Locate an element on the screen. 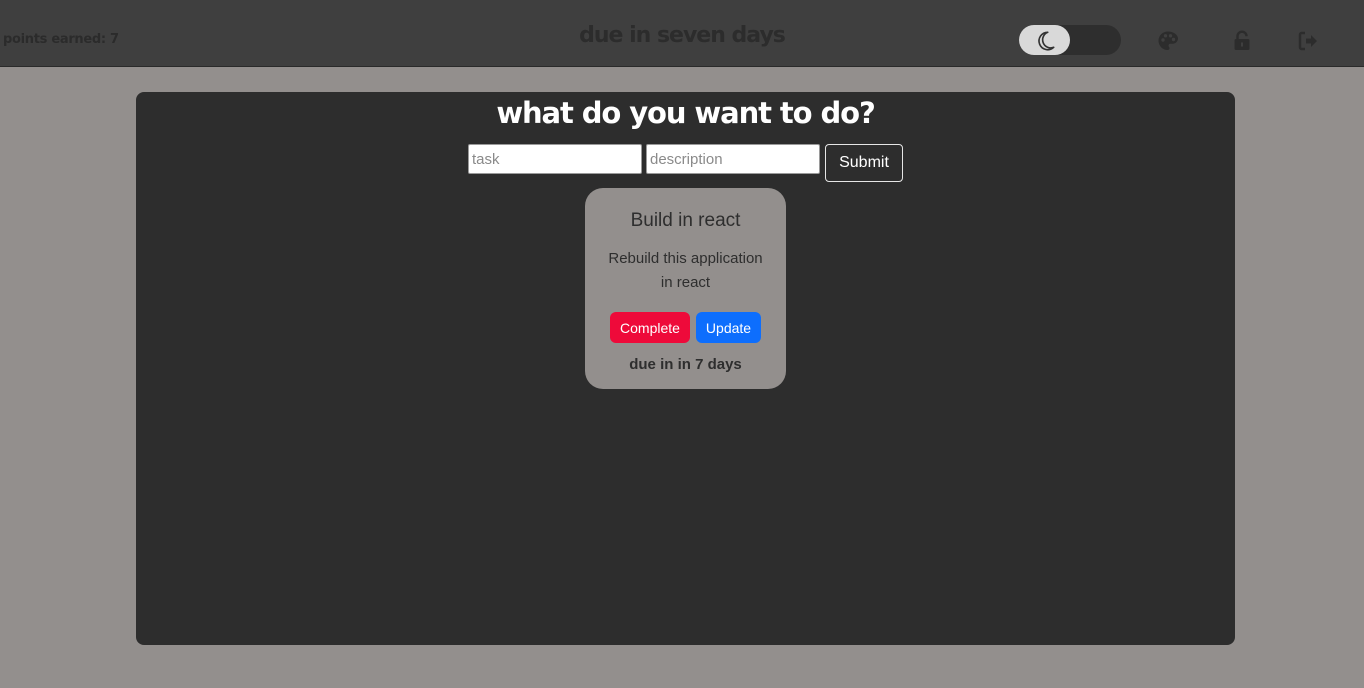 The width and height of the screenshot is (1364, 688). toggle-knob is located at coordinates (1044, 40).